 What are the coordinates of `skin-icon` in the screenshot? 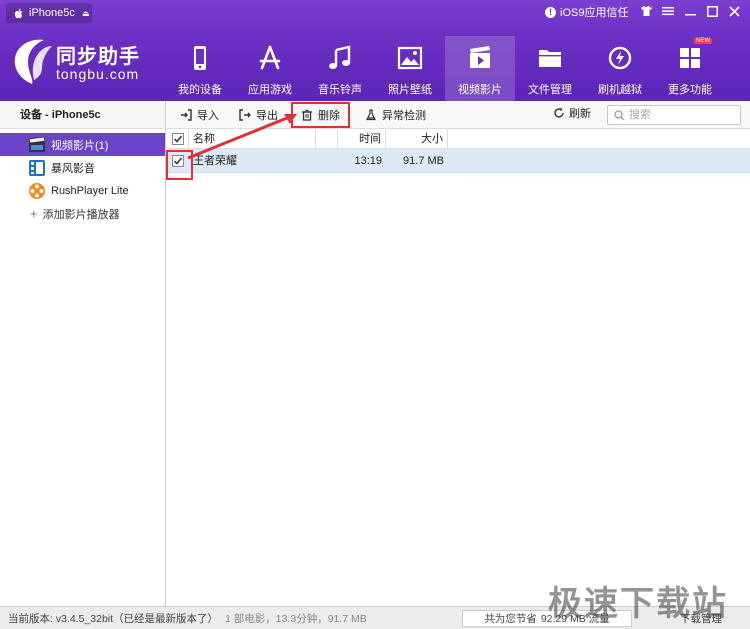 It's located at (646, 11).